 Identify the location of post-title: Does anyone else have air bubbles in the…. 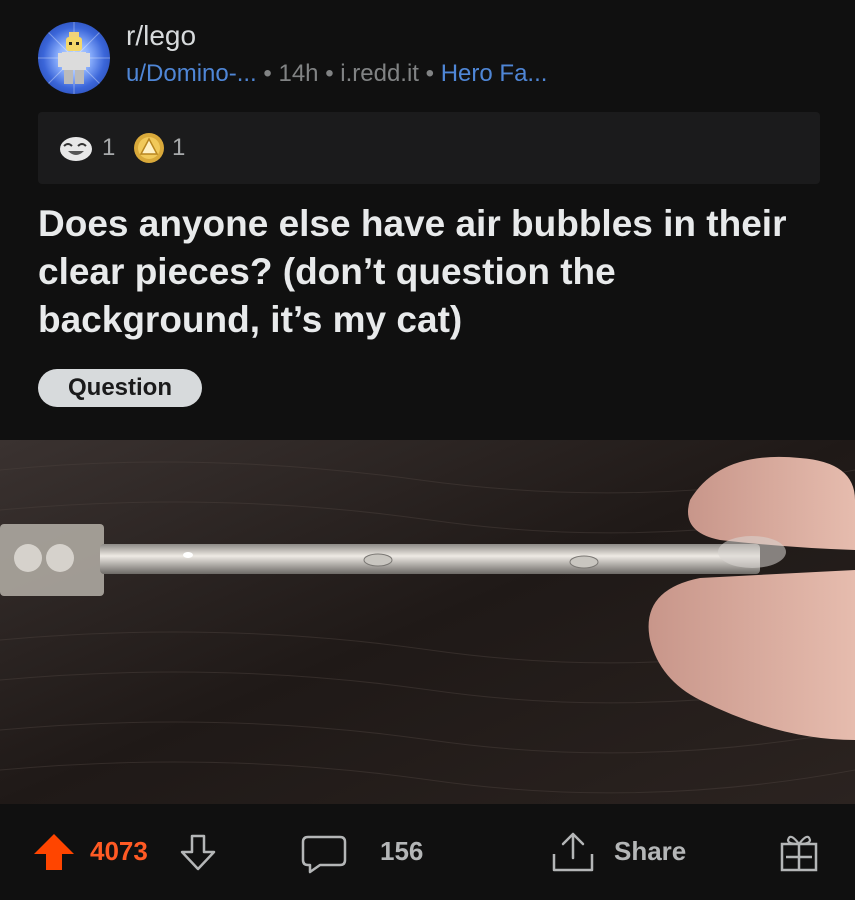
(428, 272).